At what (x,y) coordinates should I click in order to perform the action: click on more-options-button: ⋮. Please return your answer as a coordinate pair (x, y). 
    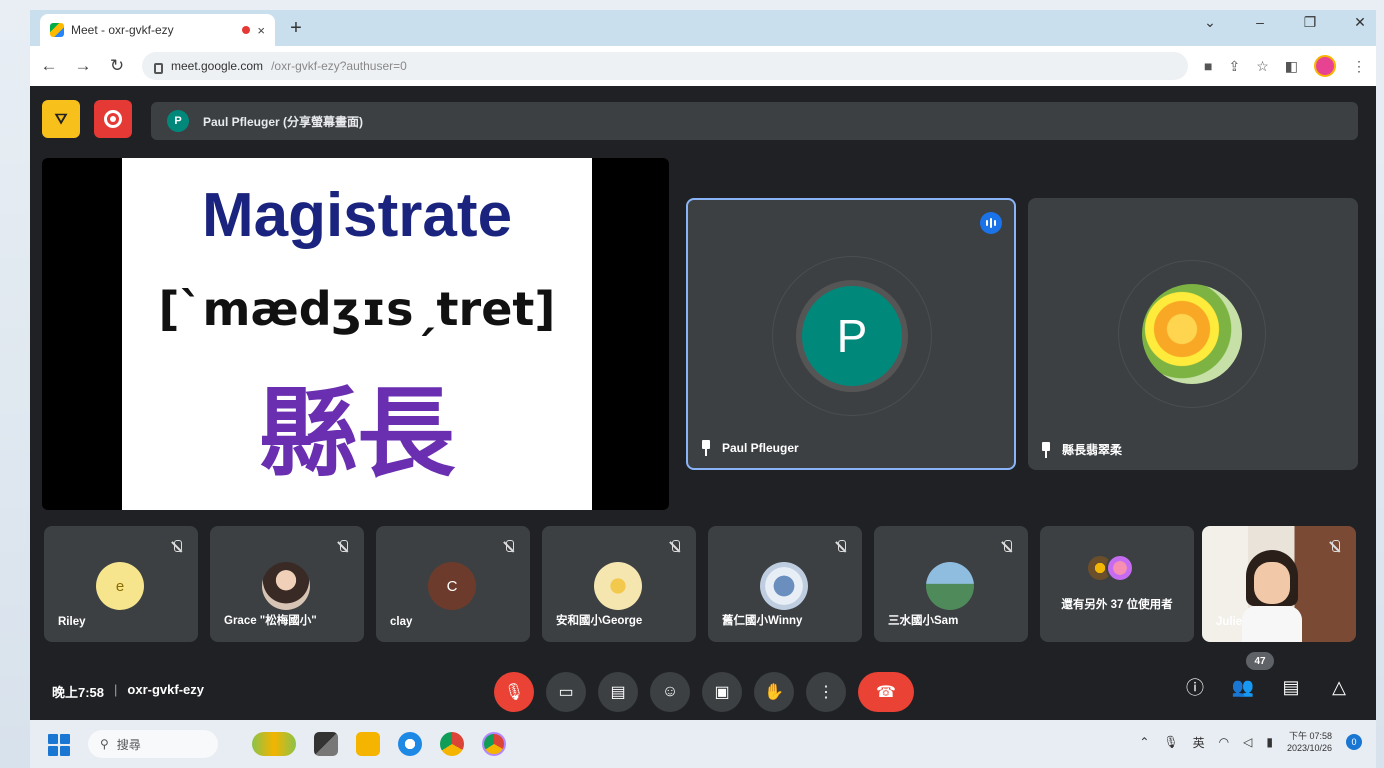
    Looking at the image, I should click on (826, 692).